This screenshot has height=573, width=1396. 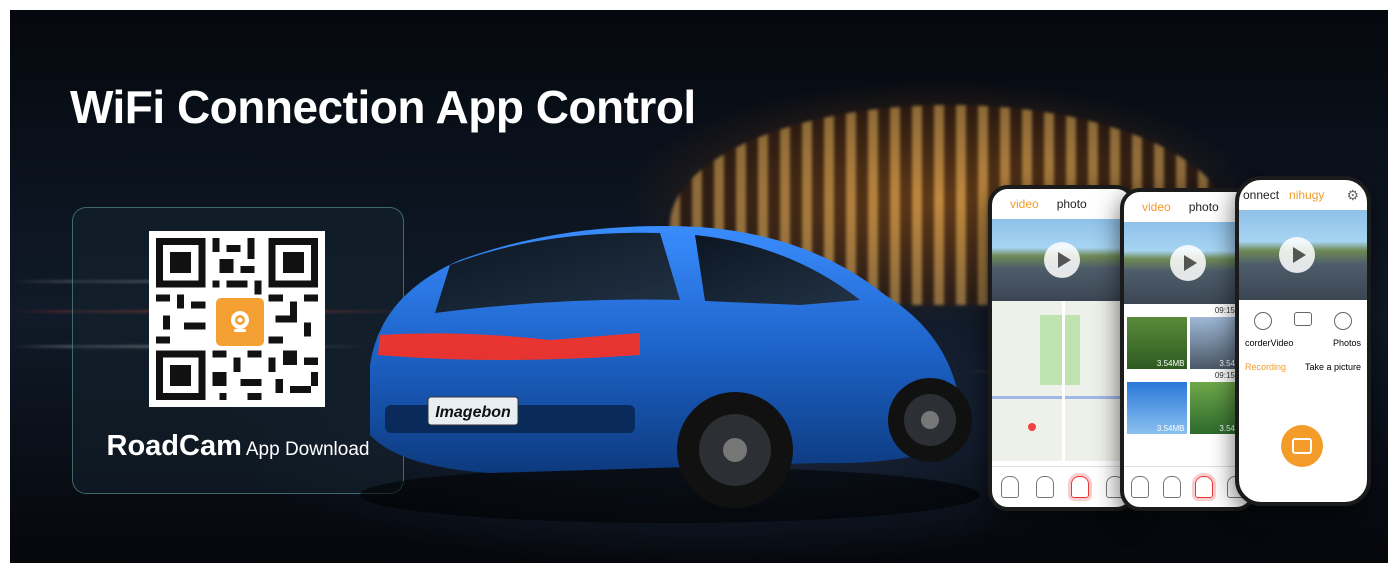 I want to click on qr-code, so click(x=237, y=319).